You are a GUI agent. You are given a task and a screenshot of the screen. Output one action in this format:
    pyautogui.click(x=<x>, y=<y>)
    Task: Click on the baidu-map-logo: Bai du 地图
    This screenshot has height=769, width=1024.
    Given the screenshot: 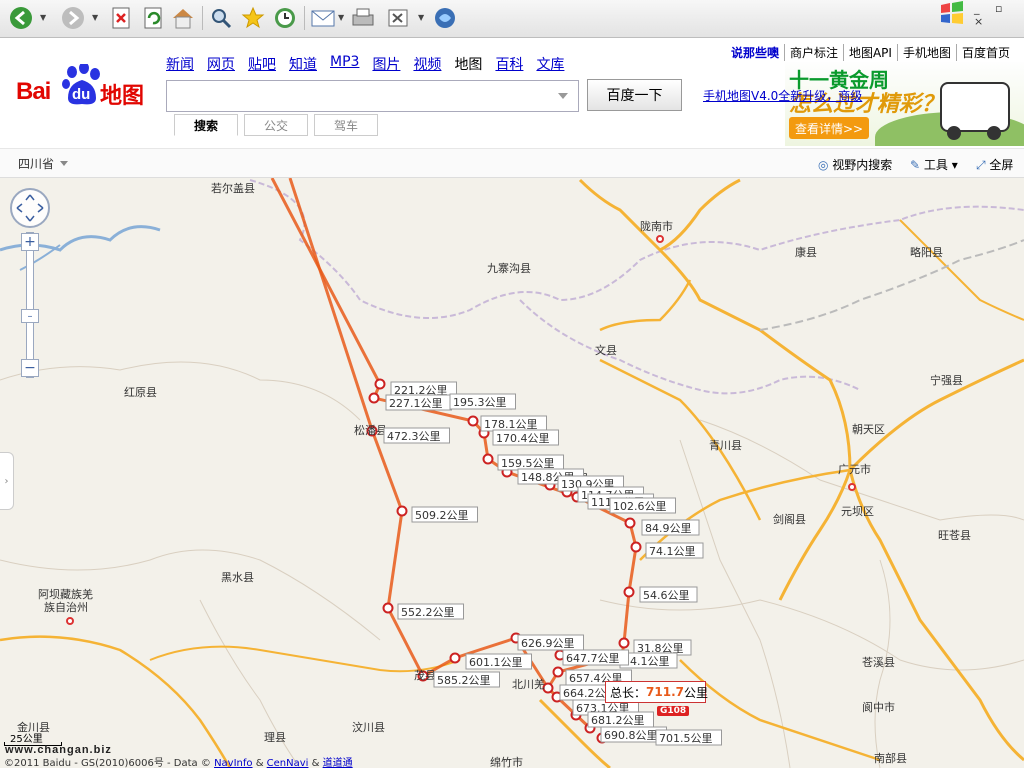 What is the action you would take?
    pyautogui.click(x=86, y=87)
    